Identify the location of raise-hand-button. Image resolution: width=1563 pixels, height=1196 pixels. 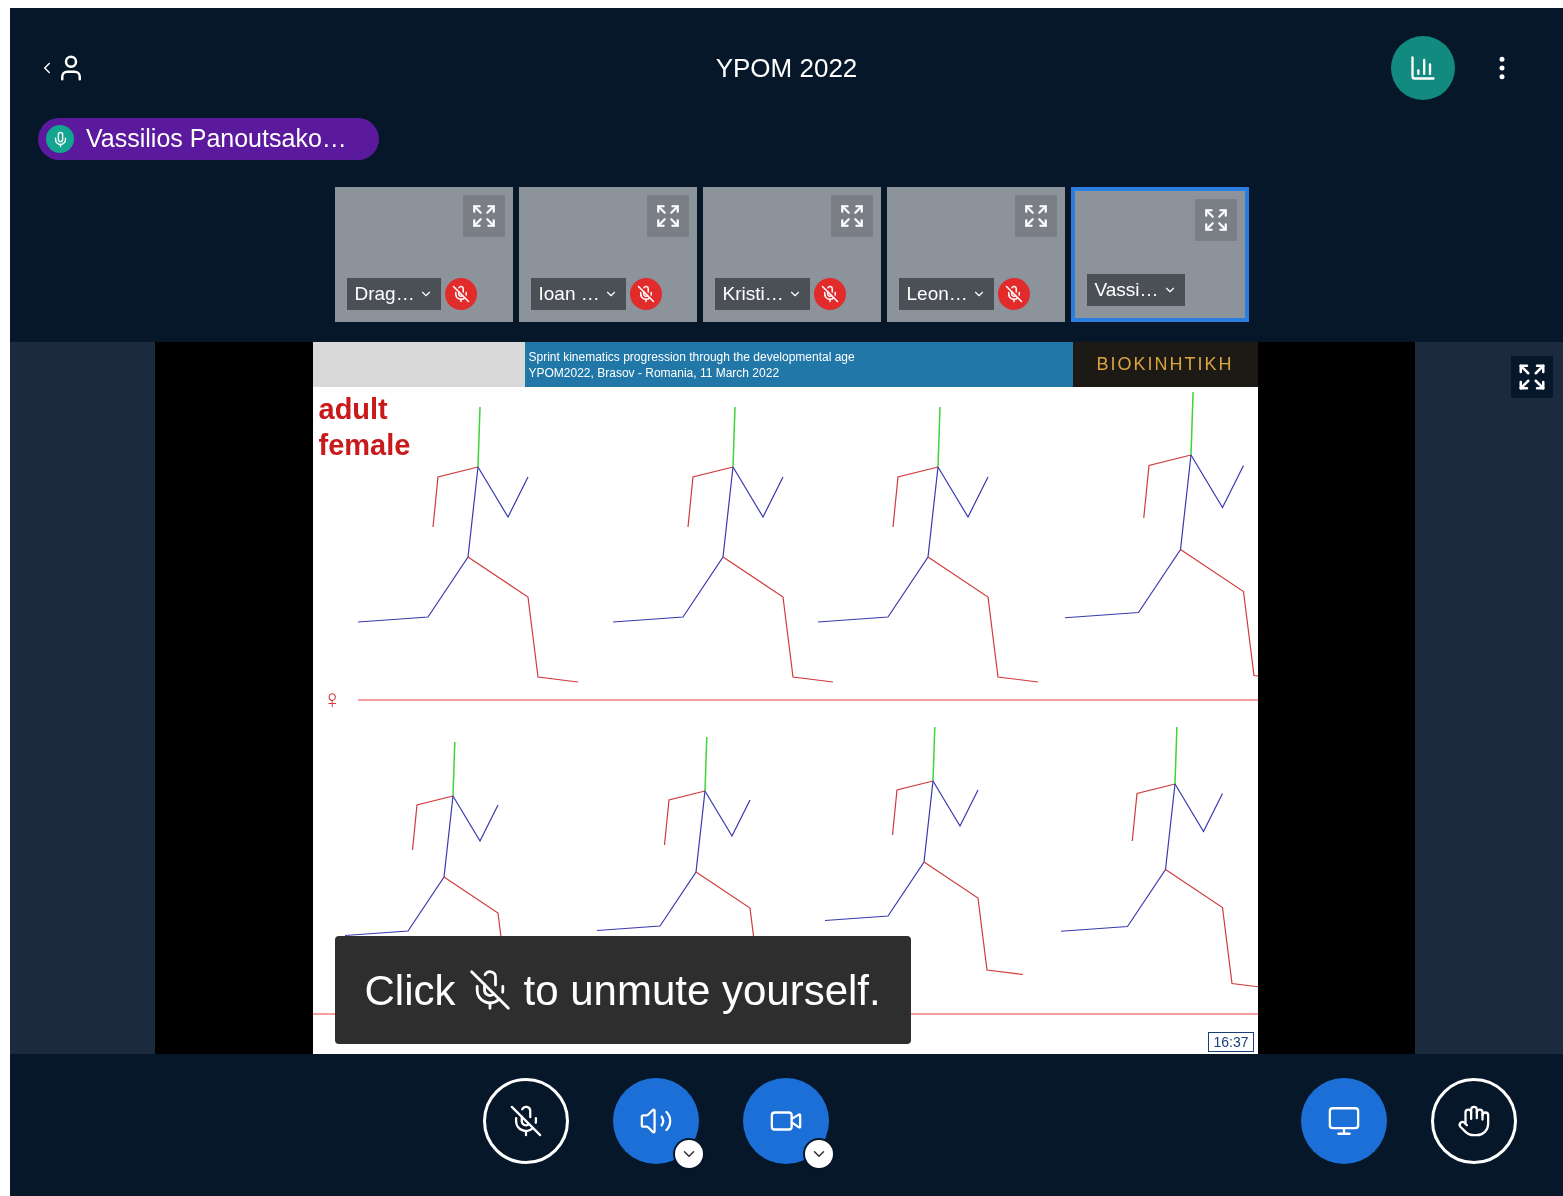
(1474, 1121).